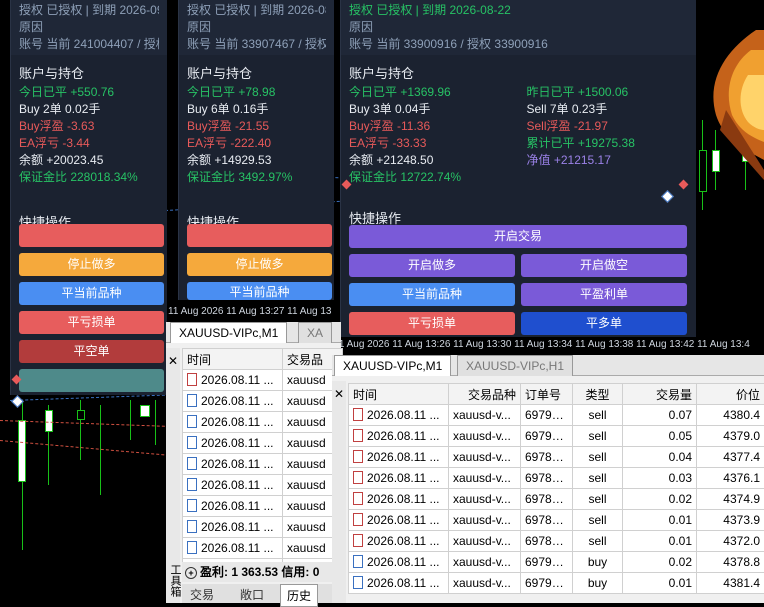 Image resolution: width=764 pixels, height=607 pixels. I want to click on cell-volume: 0.03, so click(660, 478).